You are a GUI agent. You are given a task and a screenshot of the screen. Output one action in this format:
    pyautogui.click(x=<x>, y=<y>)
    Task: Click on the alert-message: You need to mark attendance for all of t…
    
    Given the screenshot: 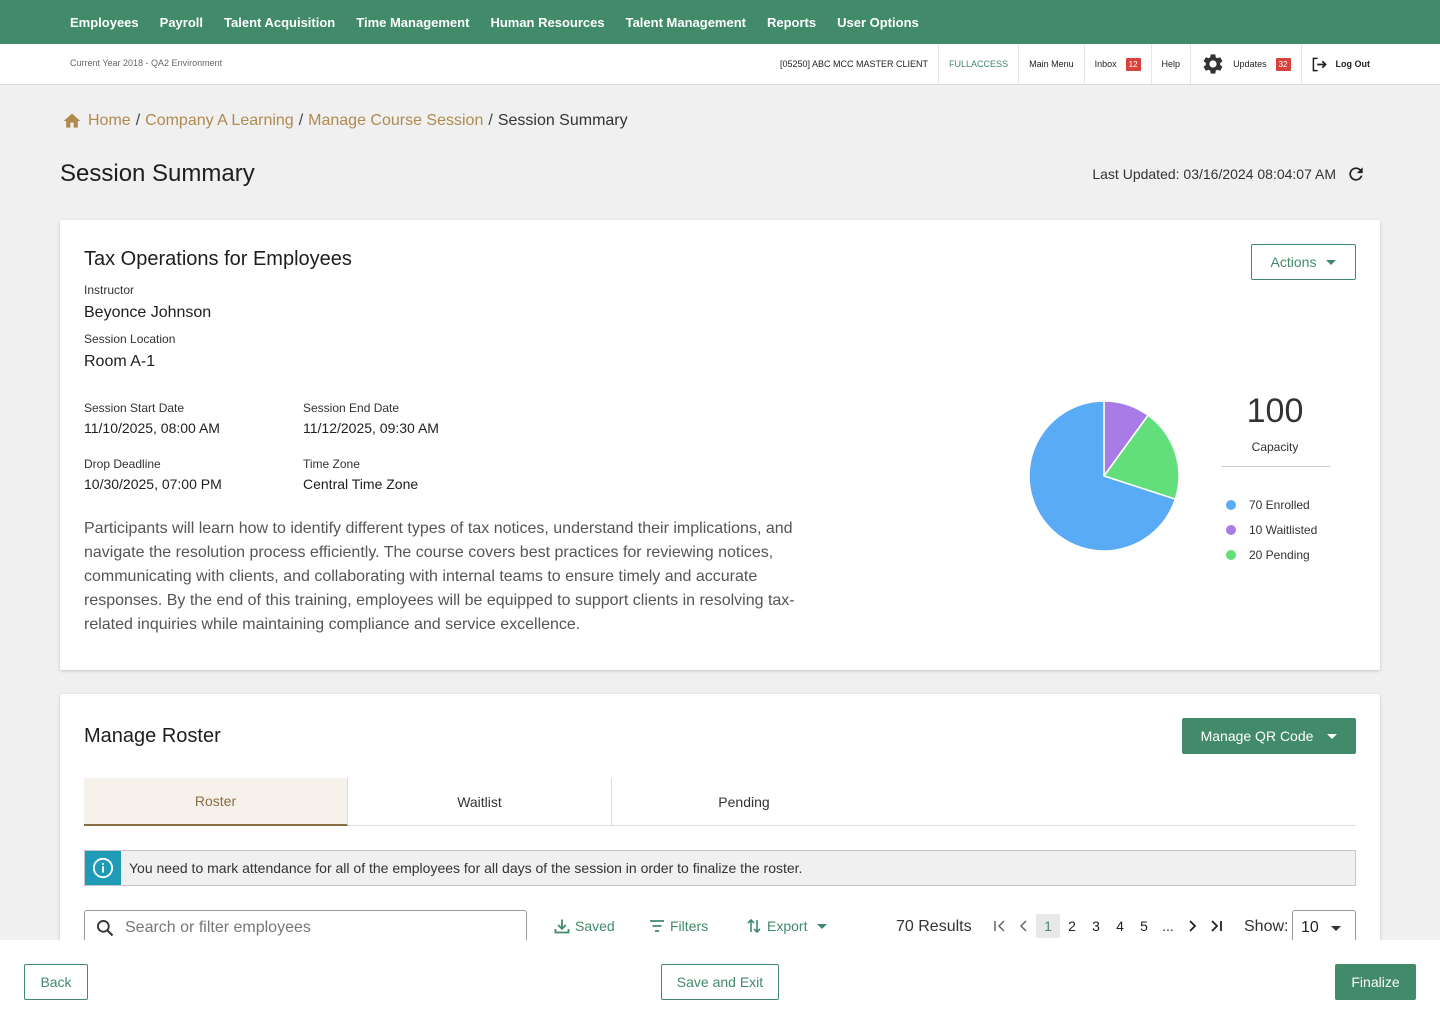 What is the action you would take?
    pyautogui.click(x=466, y=868)
    